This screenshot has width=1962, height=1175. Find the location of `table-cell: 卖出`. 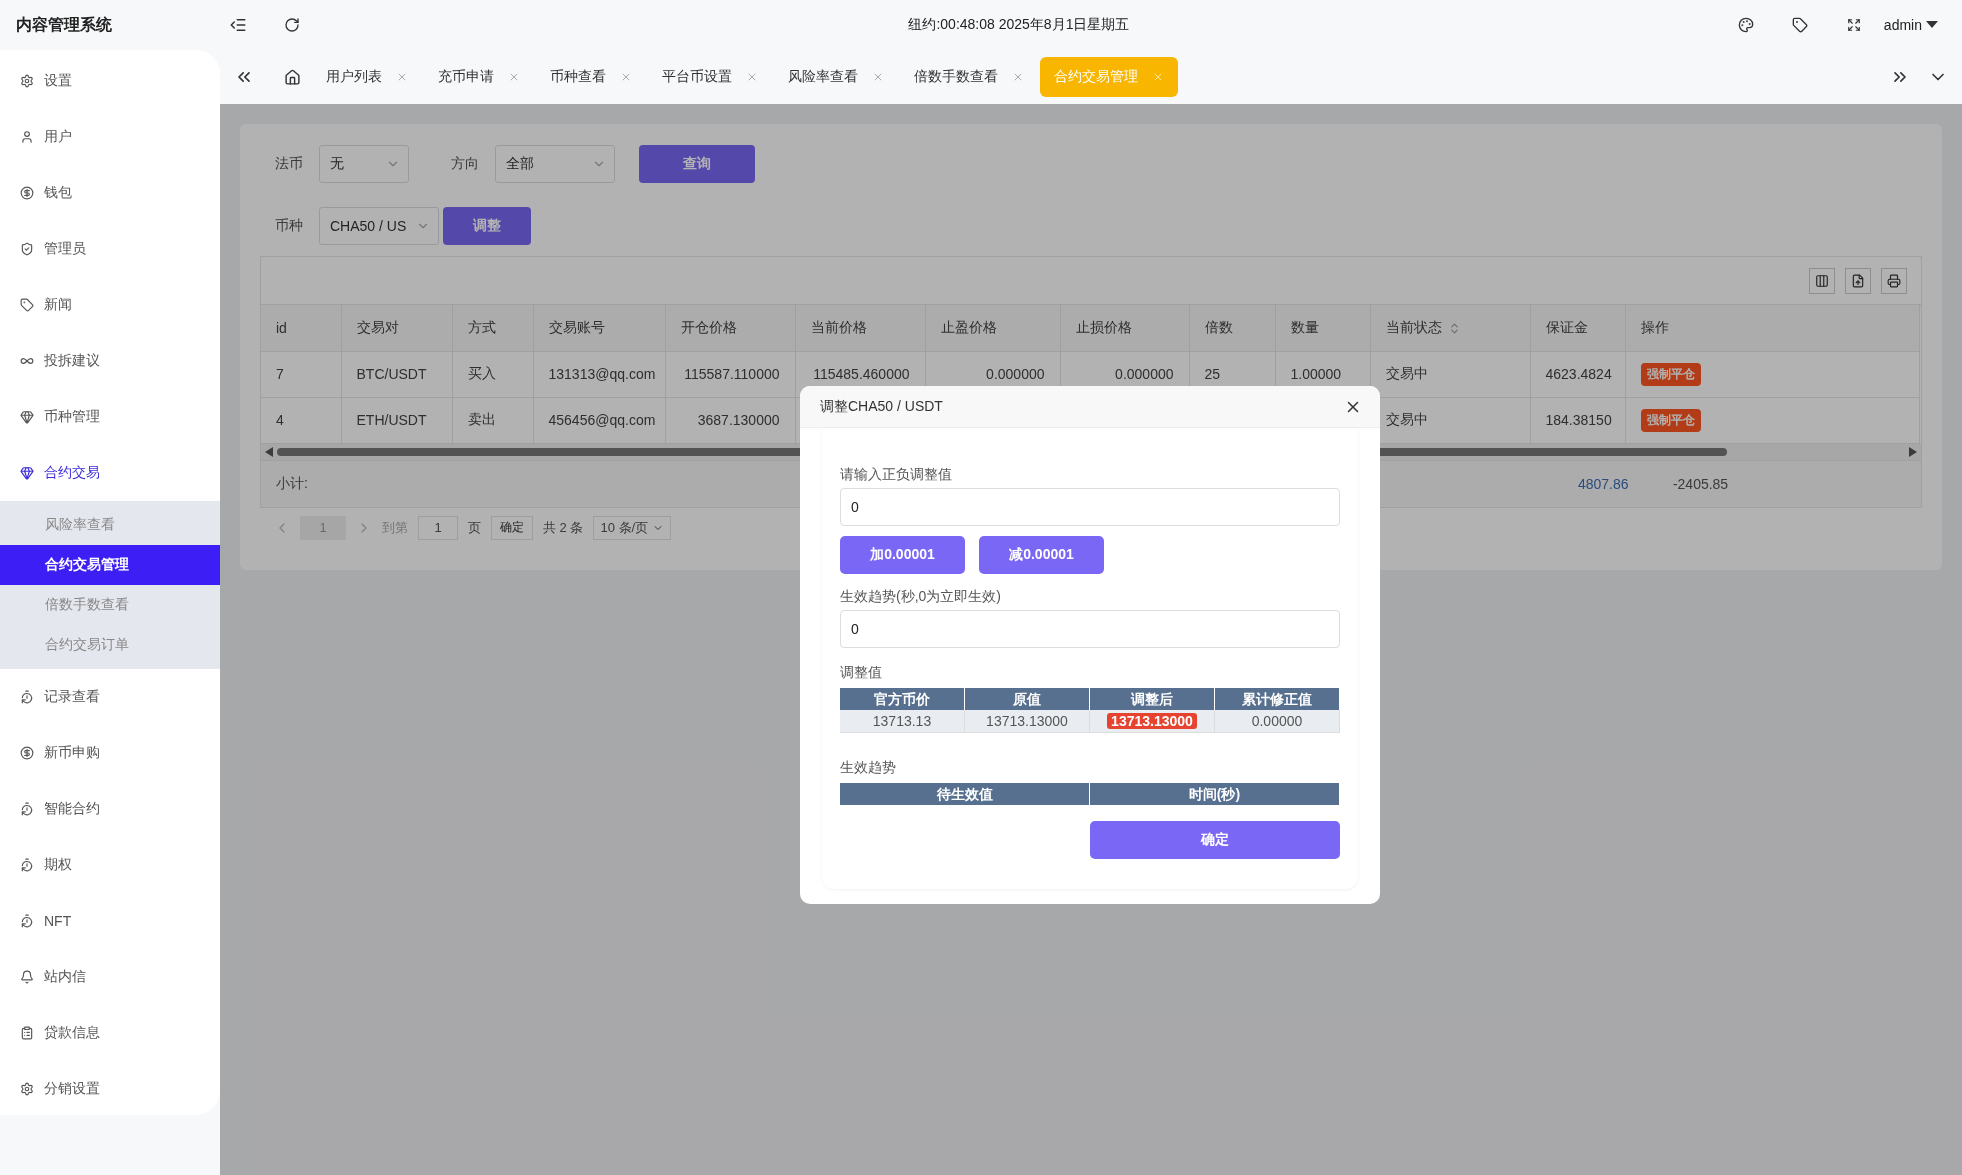

table-cell: 卖出 is located at coordinates (492, 420).